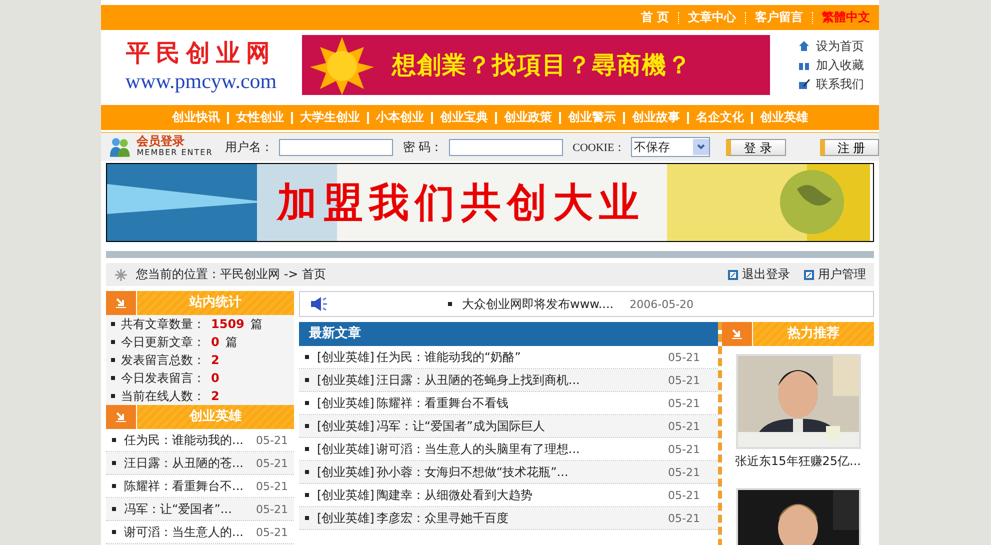  I want to click on article-row: 谢可滔：当生意人的... 05-21, so click(200, 532).